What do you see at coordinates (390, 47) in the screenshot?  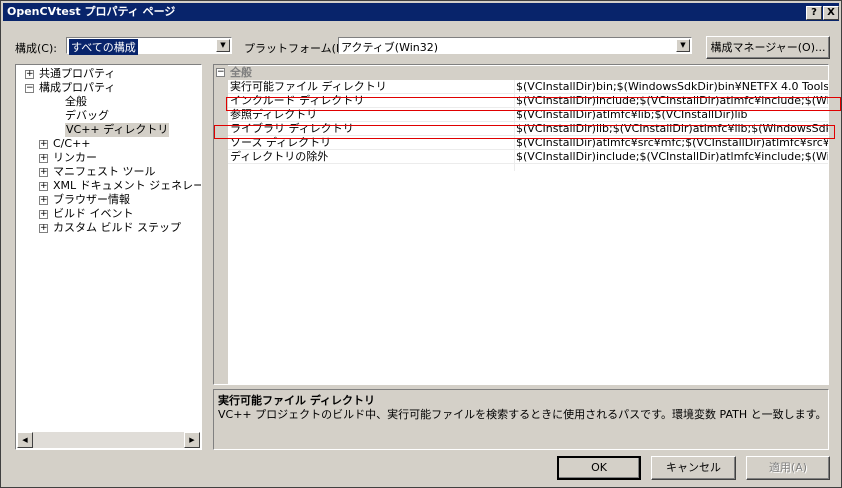 I see `platform-value: アクティブ(Win32)` at bounding box center [390, 47].